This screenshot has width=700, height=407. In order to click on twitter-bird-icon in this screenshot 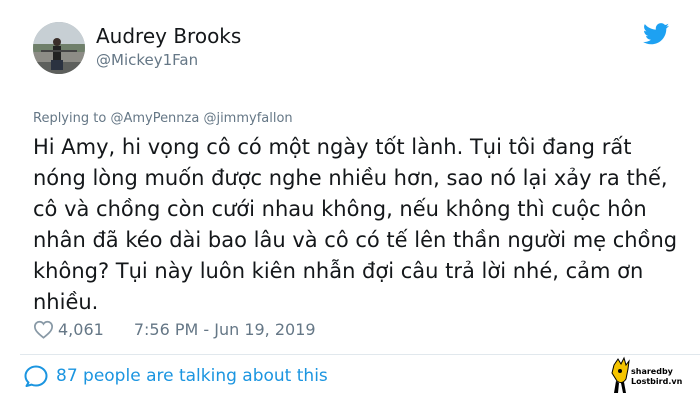, I will do `click(656, 34)`.